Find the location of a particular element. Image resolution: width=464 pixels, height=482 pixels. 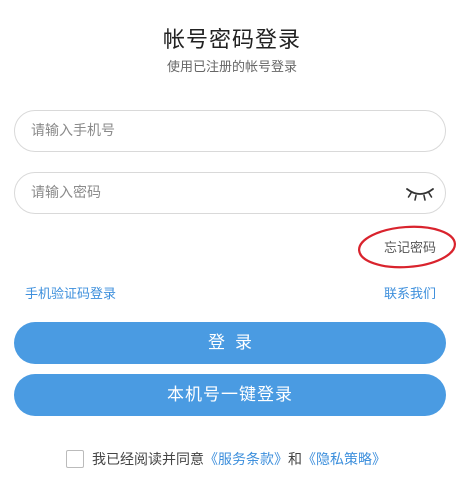

agreement-row: 我已经阅读并同意 《服务条款》 和 《隐私策略》 is located at coordinates (226, 459).